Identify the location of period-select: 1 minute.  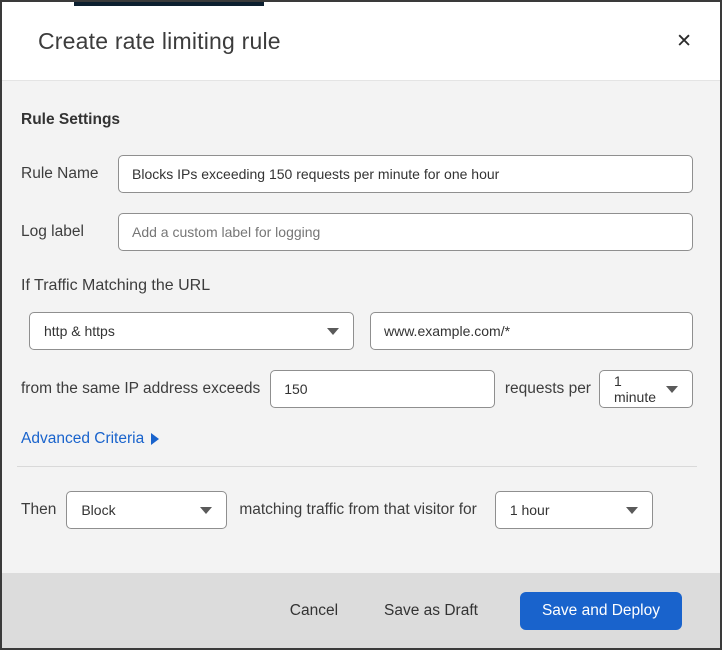
(645, 389).